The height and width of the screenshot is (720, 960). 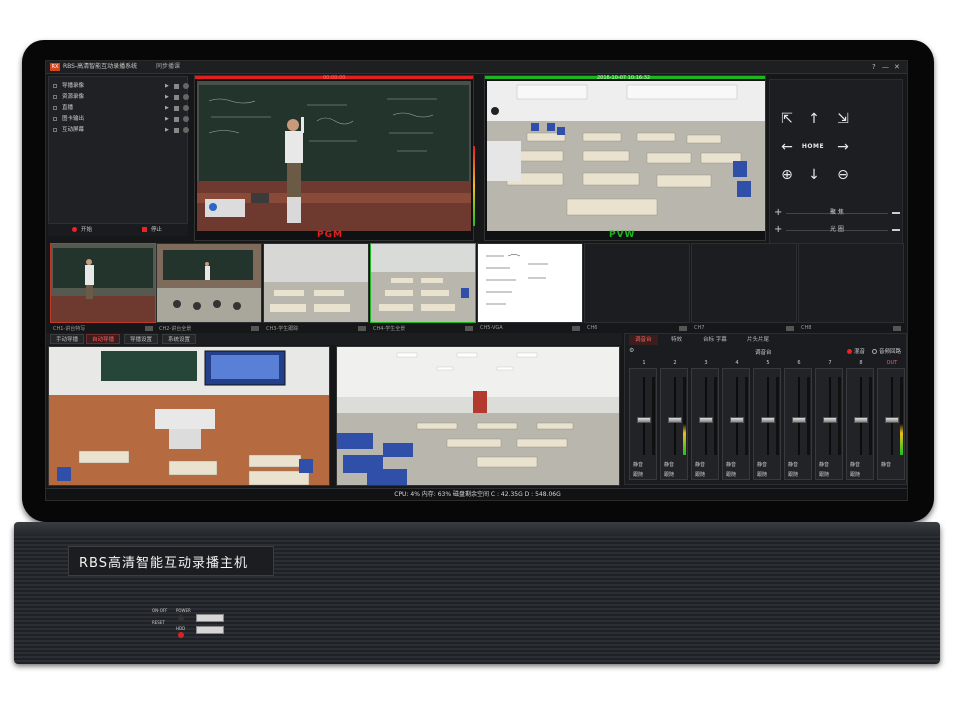 I want to click on channel-thumb-2: CH2-讲台全景, so click(x=209, y=287).